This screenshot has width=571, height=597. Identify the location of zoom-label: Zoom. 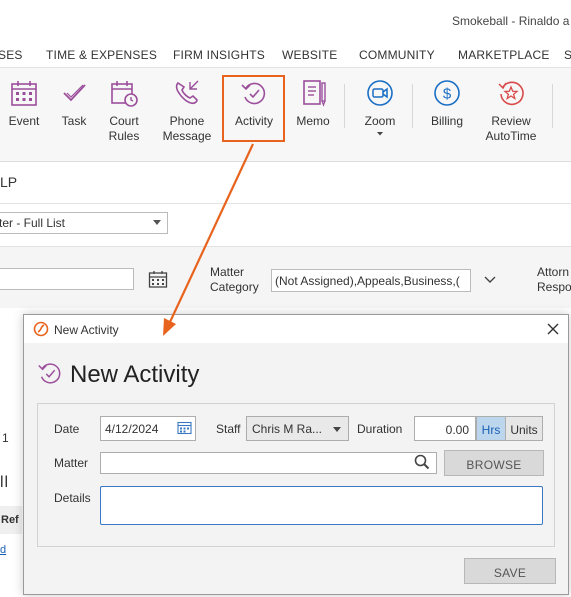
(380, 121).